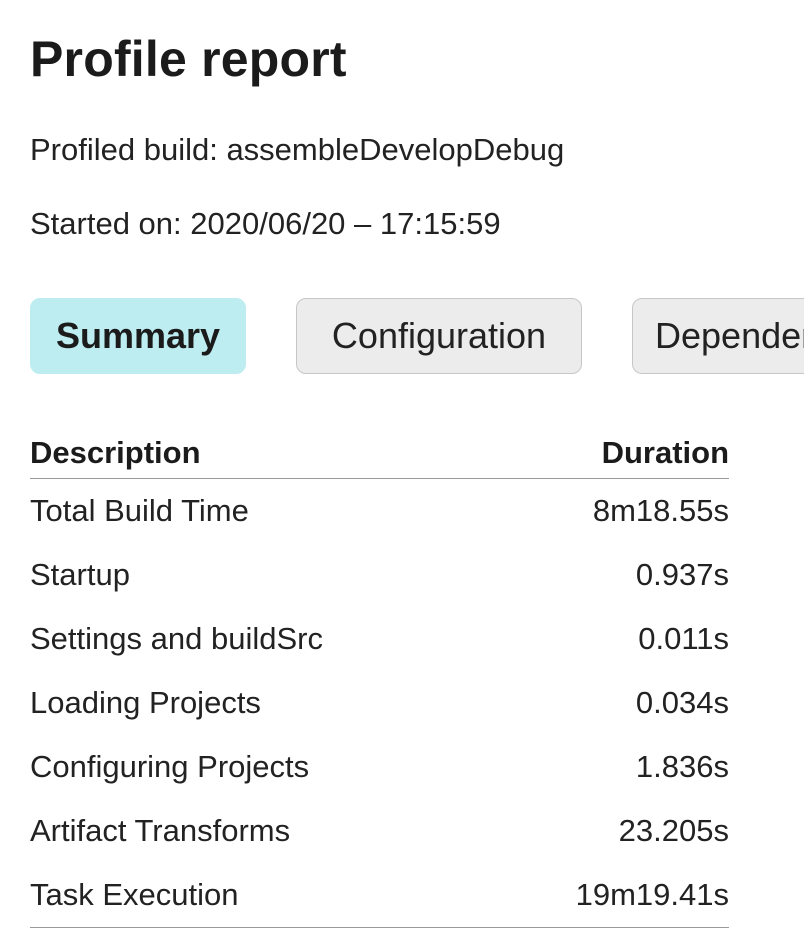 The height and width of the screenshot is (934, 804). Describe the element at coordinates (379, 831) in the screenshot. I see `table-row: Artifact Transforms 23.205s` at that location.